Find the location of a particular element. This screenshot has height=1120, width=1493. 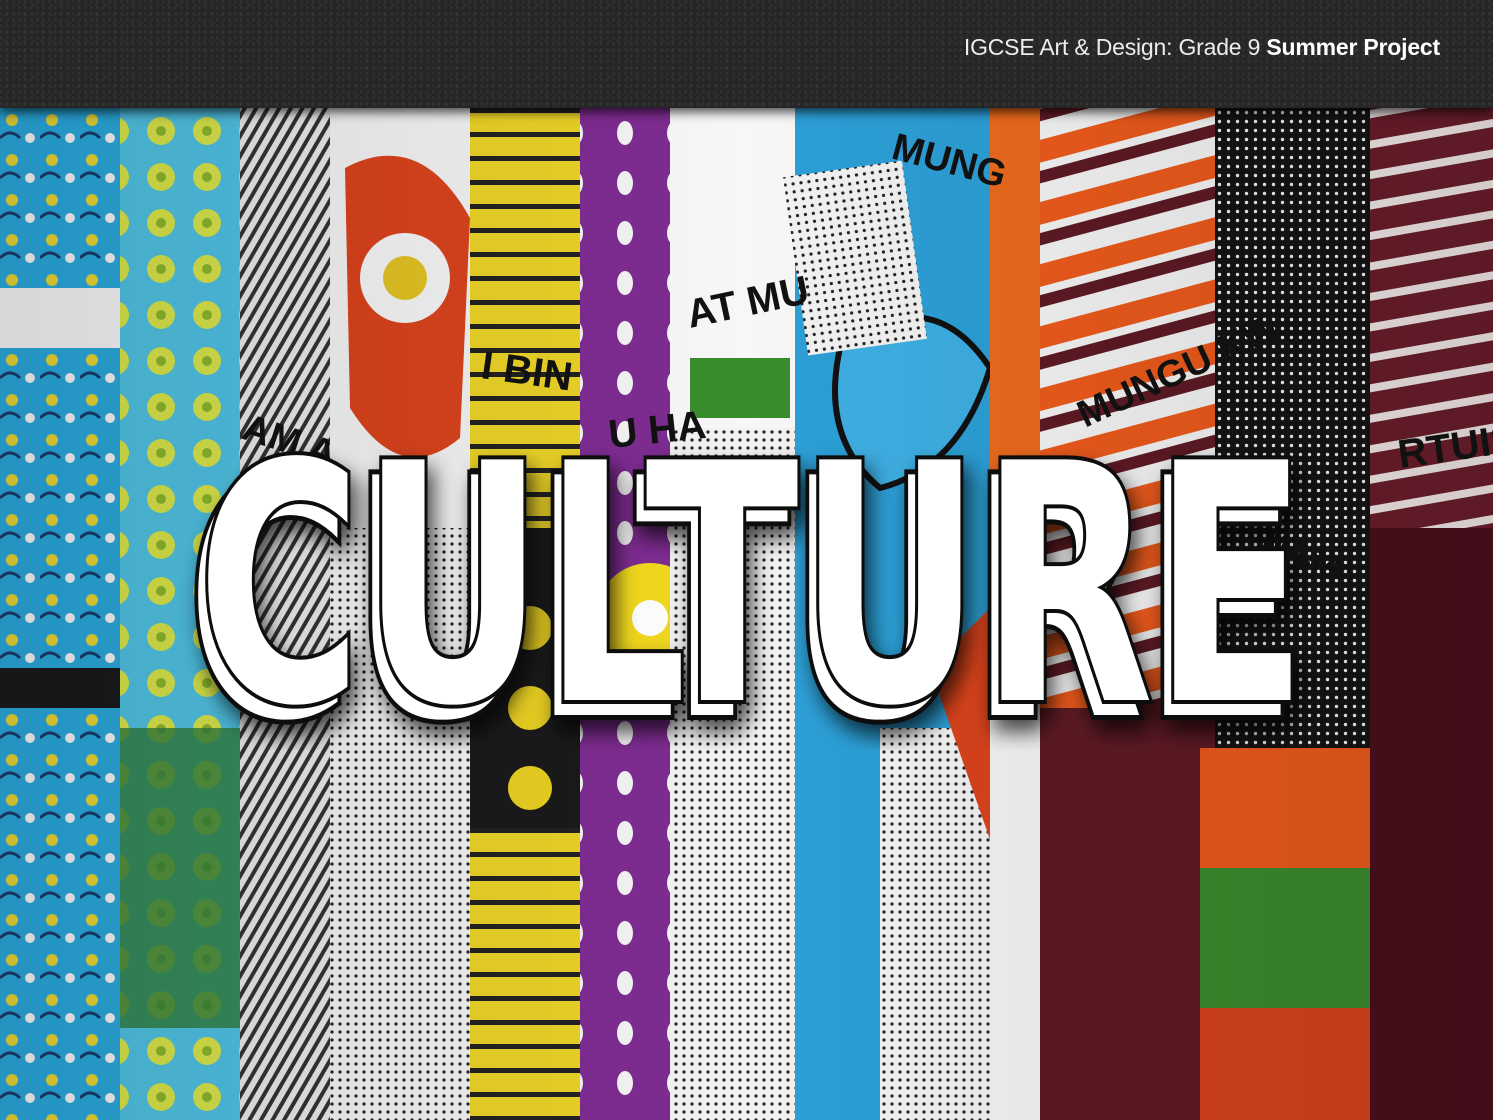

course-label: IGCSE Art & Design: Grade 9 is located at coordinates (1112, 47).